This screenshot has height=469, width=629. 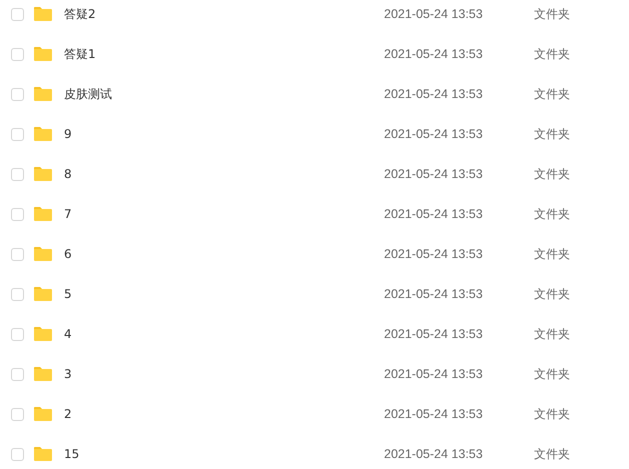 I want to click on file-name: 2, so click(x=224, y=414).